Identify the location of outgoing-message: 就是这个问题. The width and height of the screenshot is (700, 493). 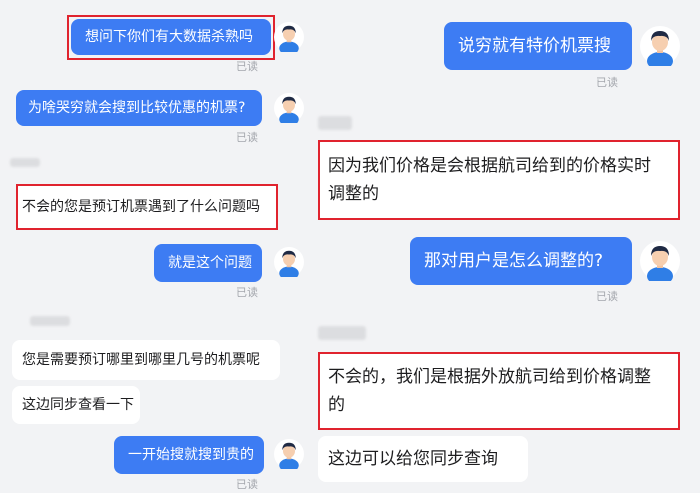
(208, 263).